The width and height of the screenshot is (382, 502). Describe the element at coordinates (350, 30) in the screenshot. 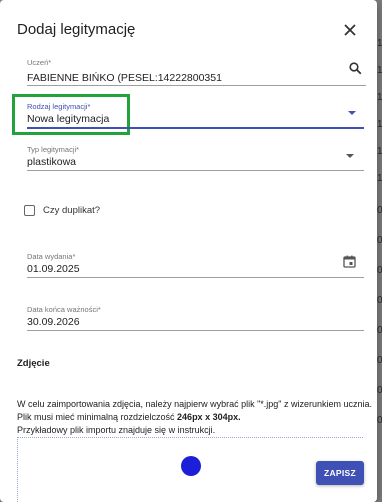

I see `close-icon` at that location.